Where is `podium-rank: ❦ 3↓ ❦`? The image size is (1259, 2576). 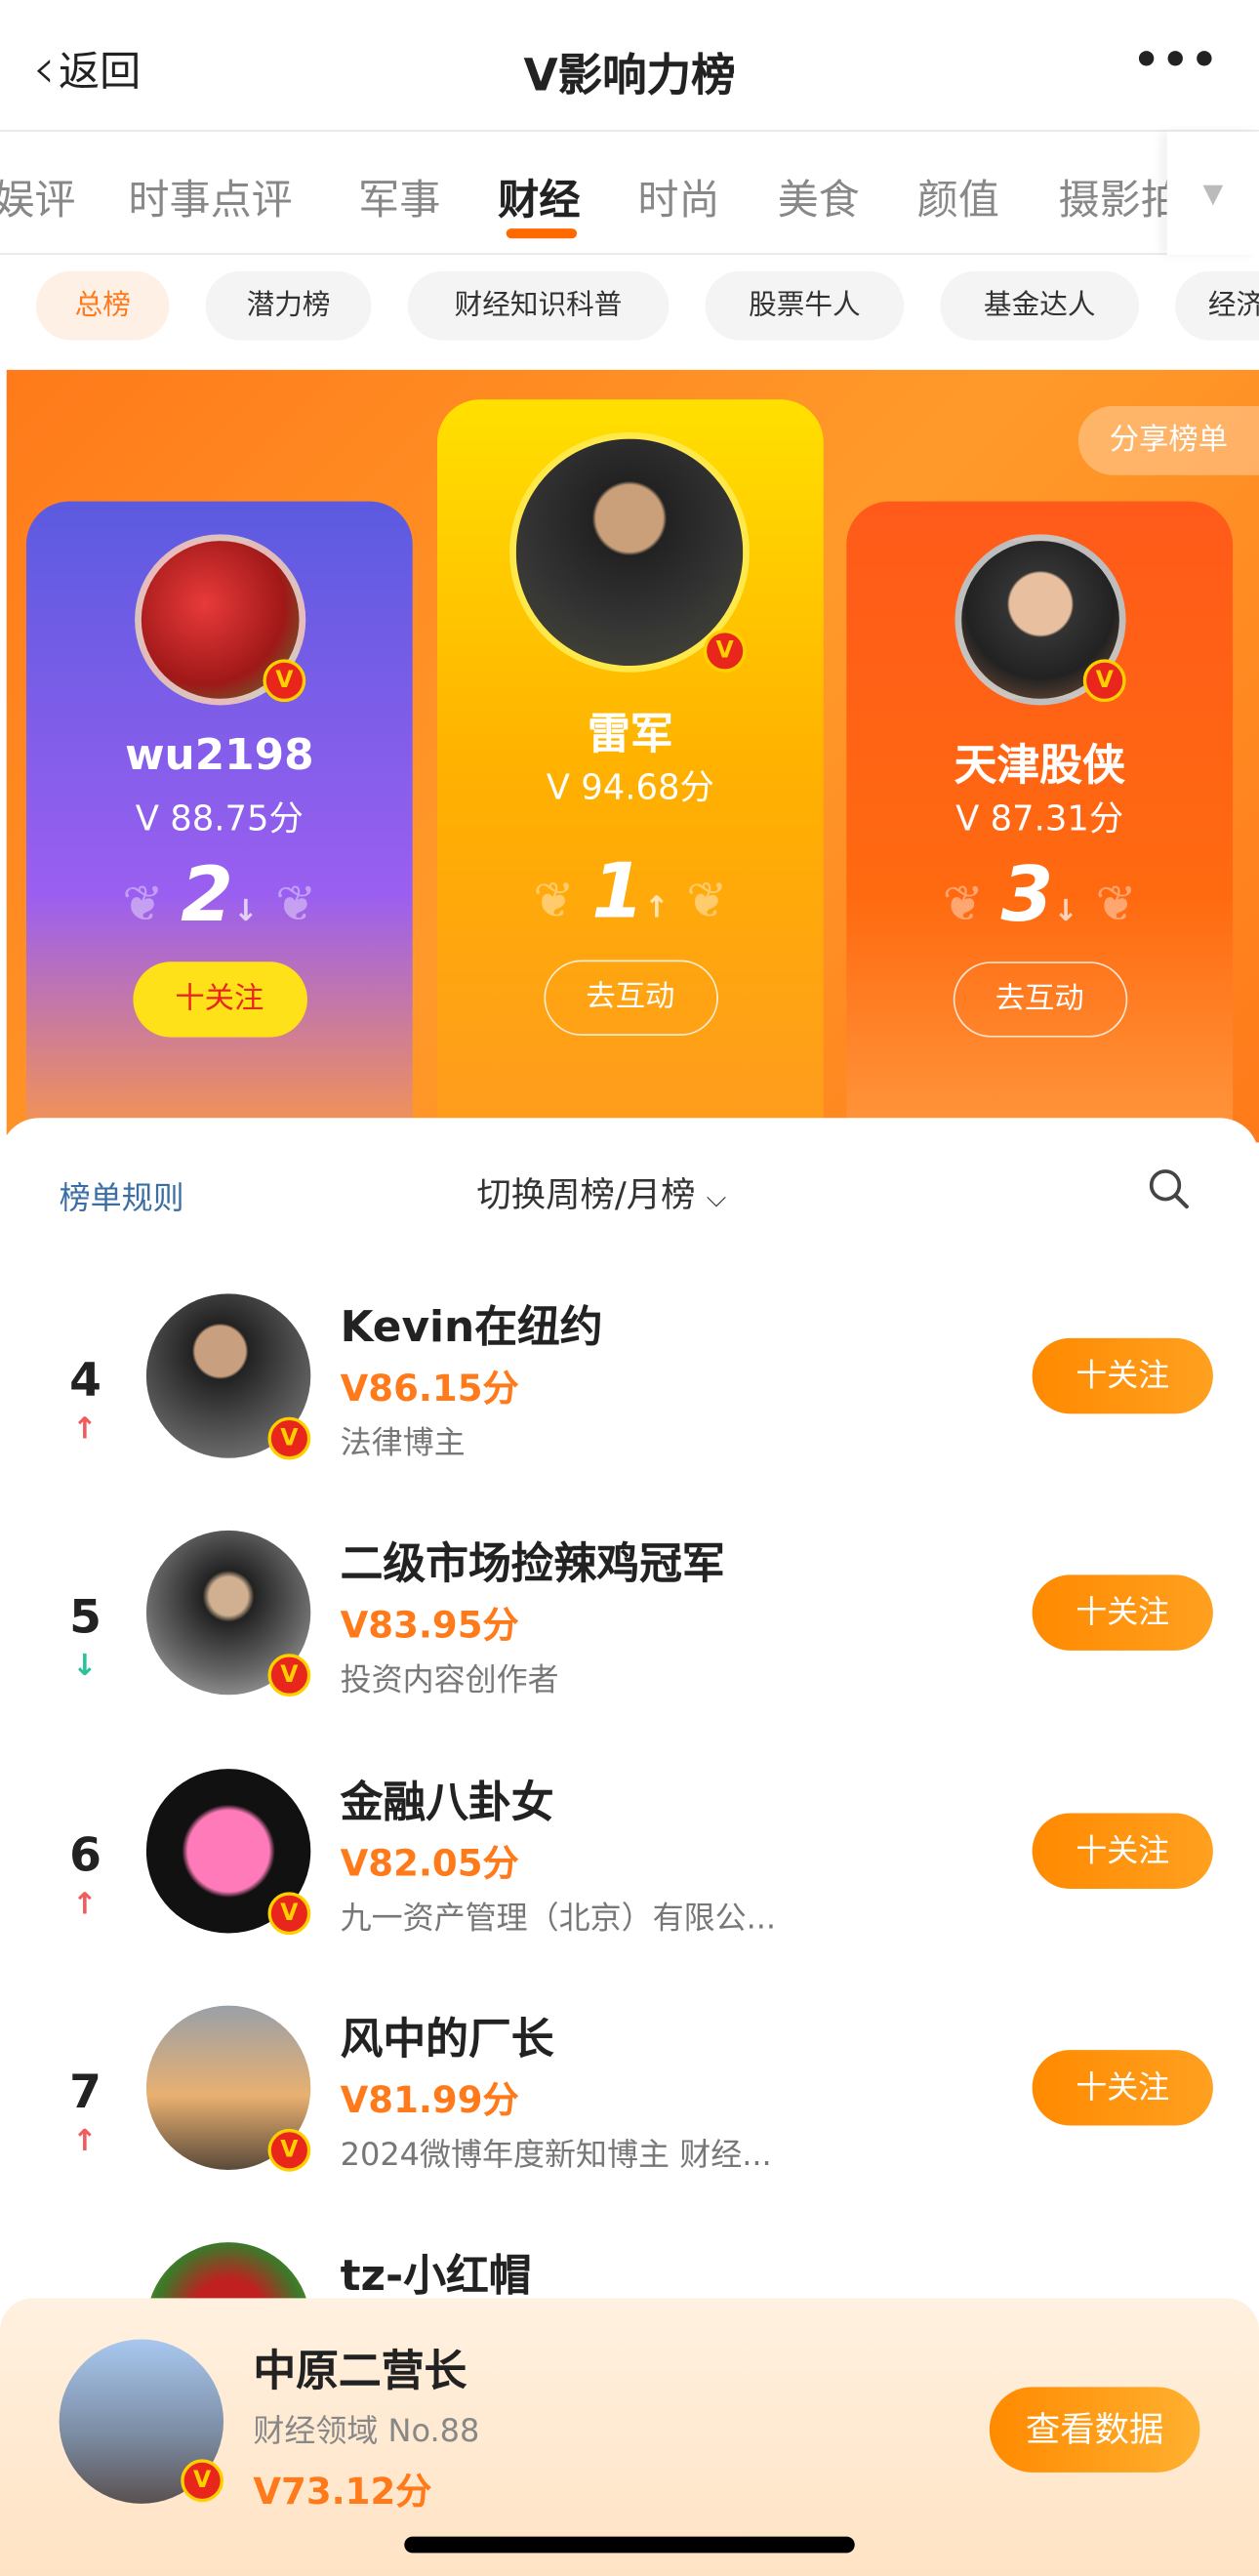 podium-rank: ❦ 3↓ ❦ is located at coordinates (1040, 894).